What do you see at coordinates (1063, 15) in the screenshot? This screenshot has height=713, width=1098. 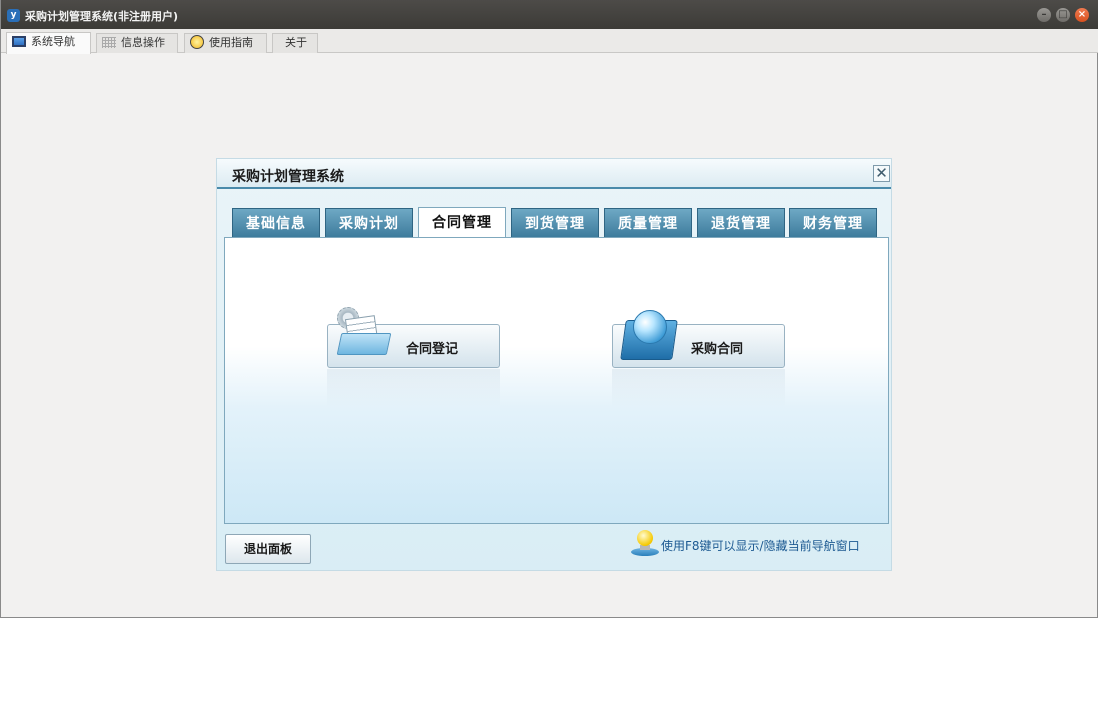 I see `maximize-button: □` at bounding box center [1063, 15].